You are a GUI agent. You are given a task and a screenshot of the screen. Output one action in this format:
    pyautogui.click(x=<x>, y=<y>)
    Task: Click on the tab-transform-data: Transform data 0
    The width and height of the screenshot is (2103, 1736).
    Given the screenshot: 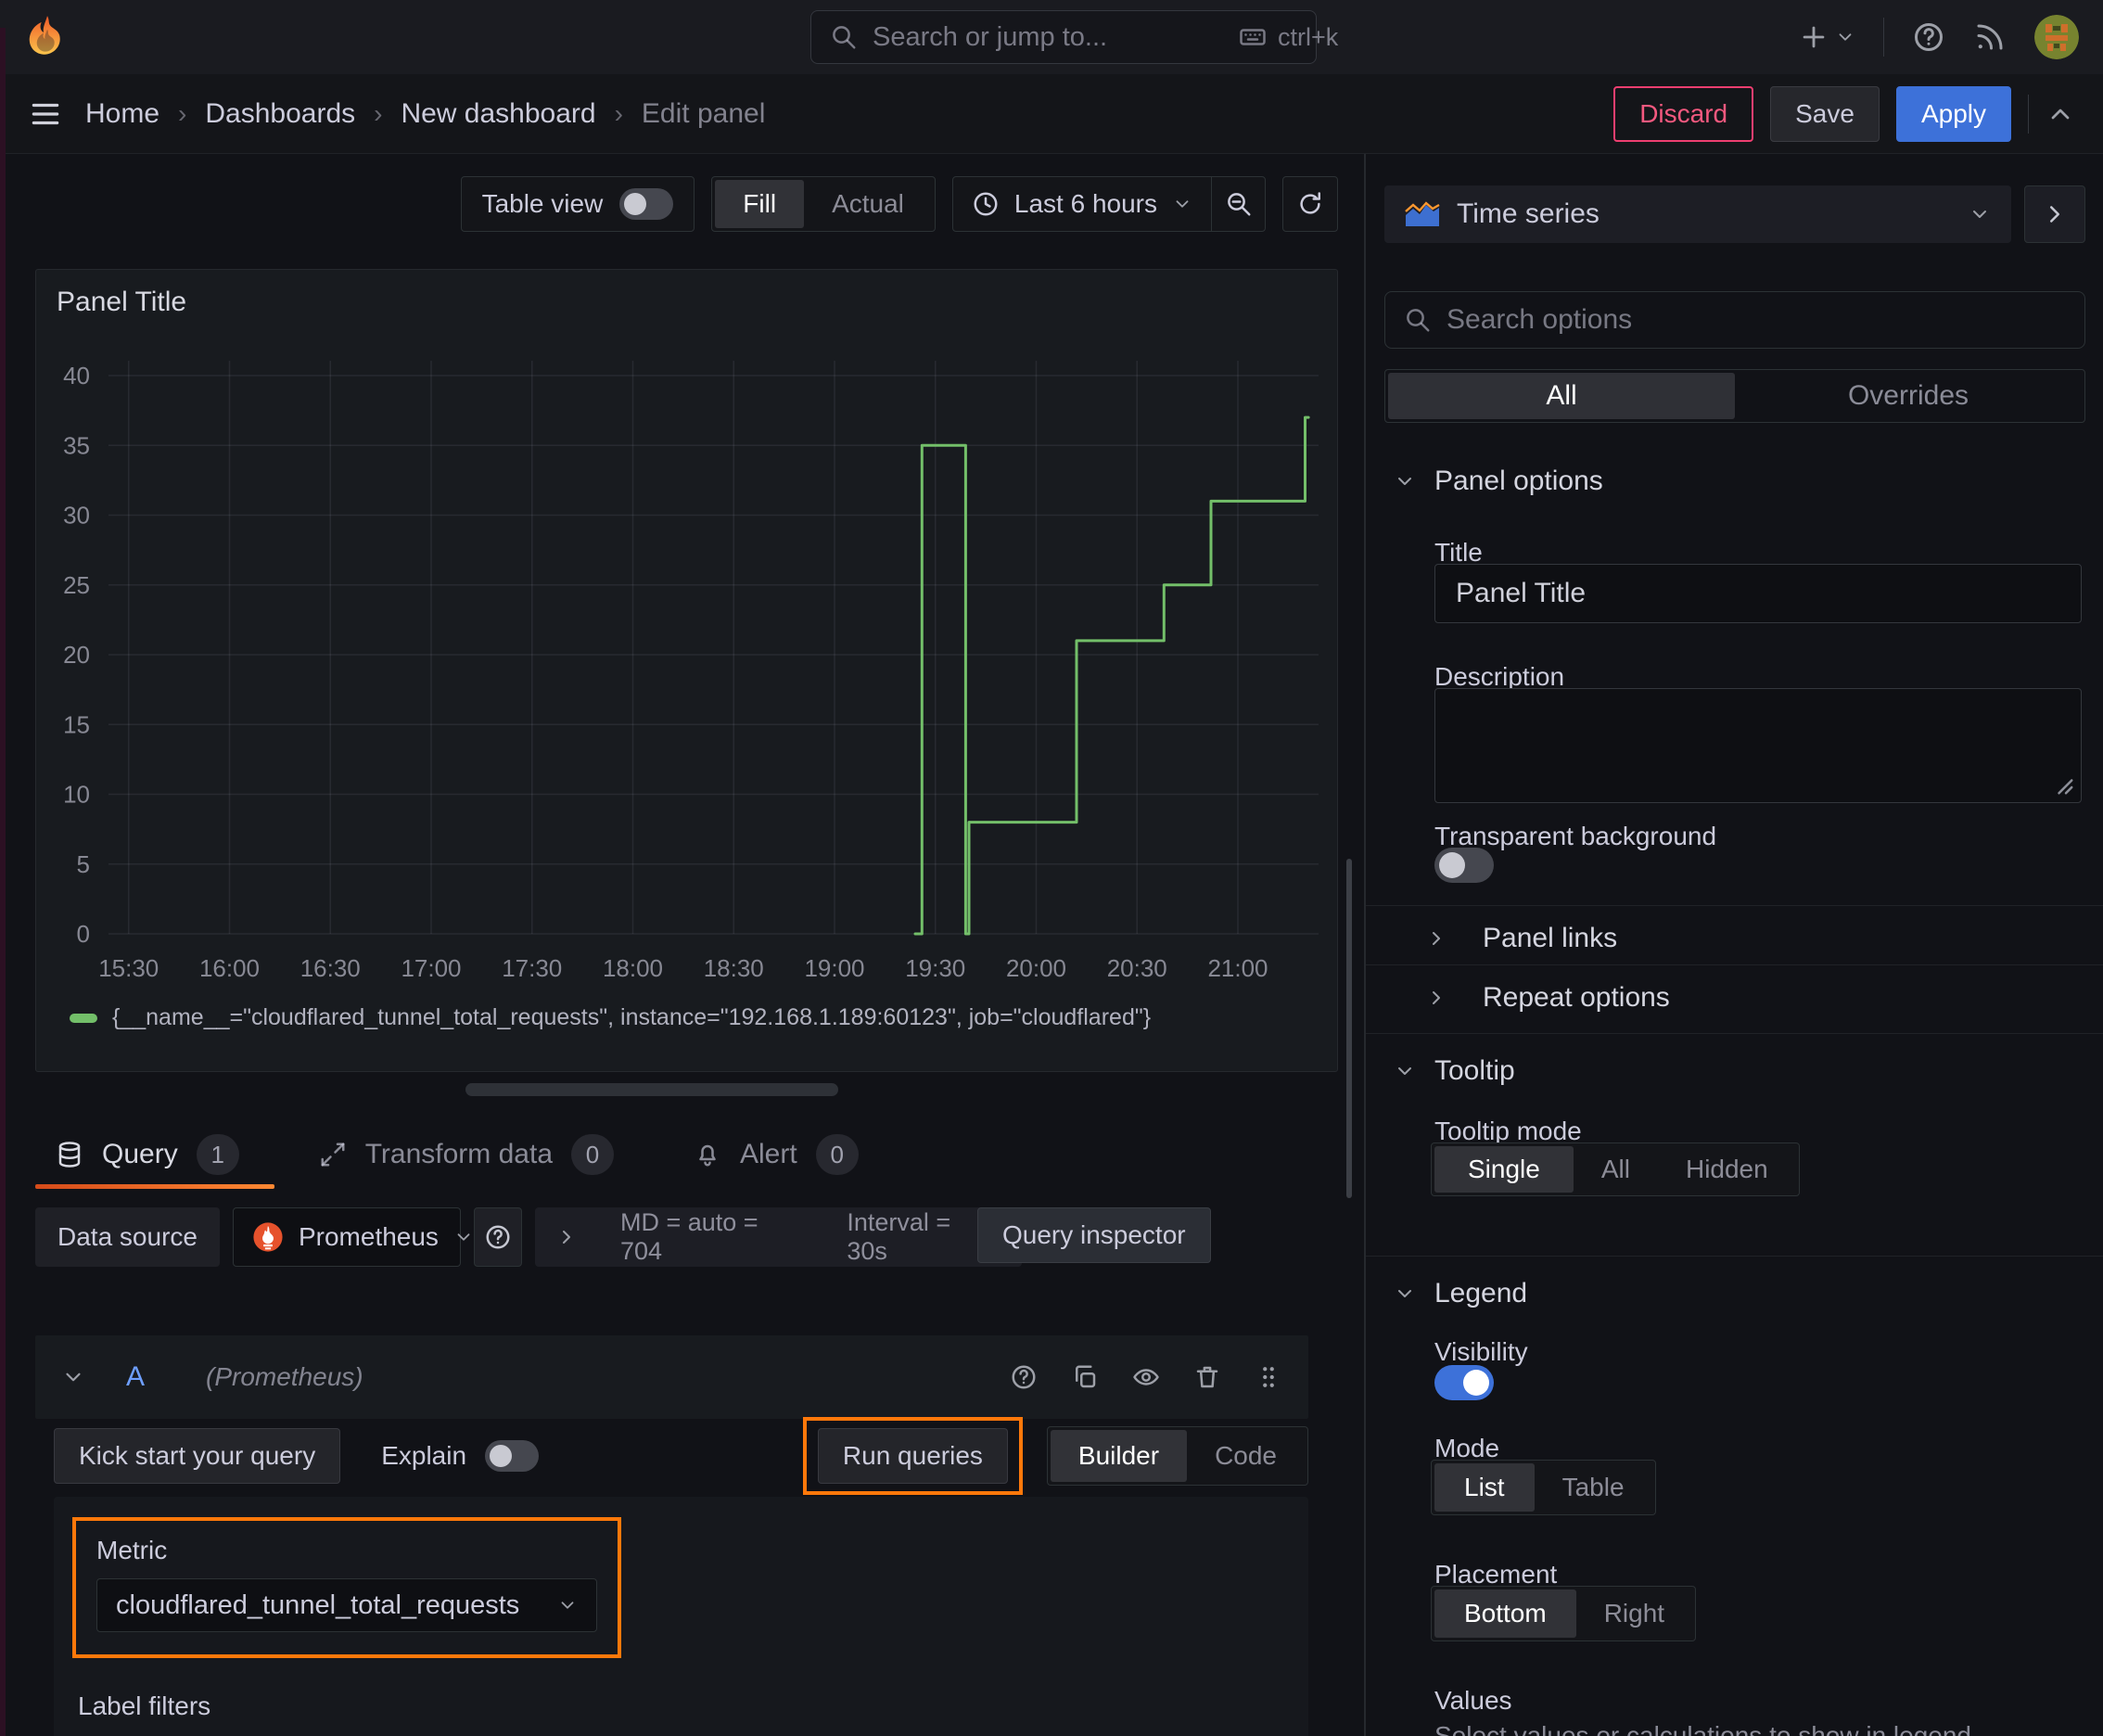 What is the action you would take?
    pyautogui.click(x=466, y=1154)
    